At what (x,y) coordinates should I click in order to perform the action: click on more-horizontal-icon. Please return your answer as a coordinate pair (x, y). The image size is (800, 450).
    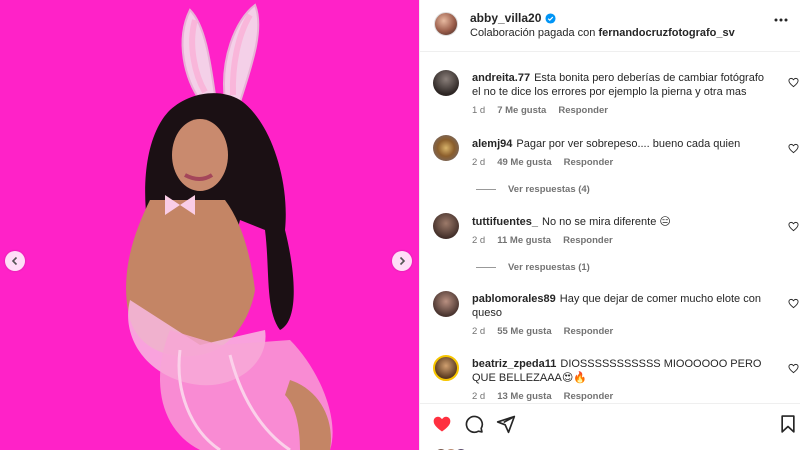
    Looking at the image, I should click on (781, 20).